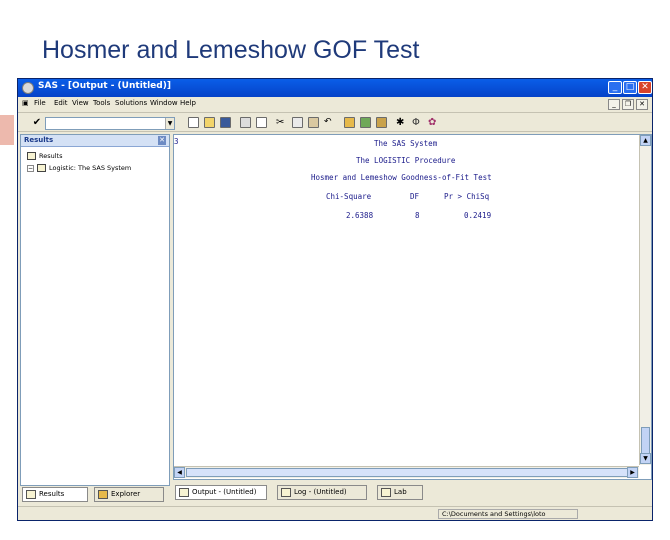 Image resolution: width=670 pixels, height=540 pixels. Describe the element at coordinates (30, 168) in the screenshot. I see `expand-toggle-icon: −` at that location.